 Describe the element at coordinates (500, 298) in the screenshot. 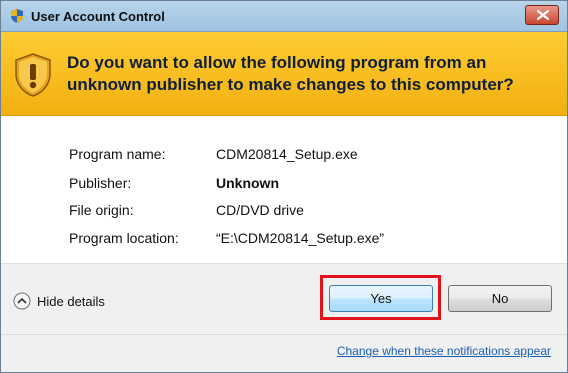

I see `no-button: No` at that location.